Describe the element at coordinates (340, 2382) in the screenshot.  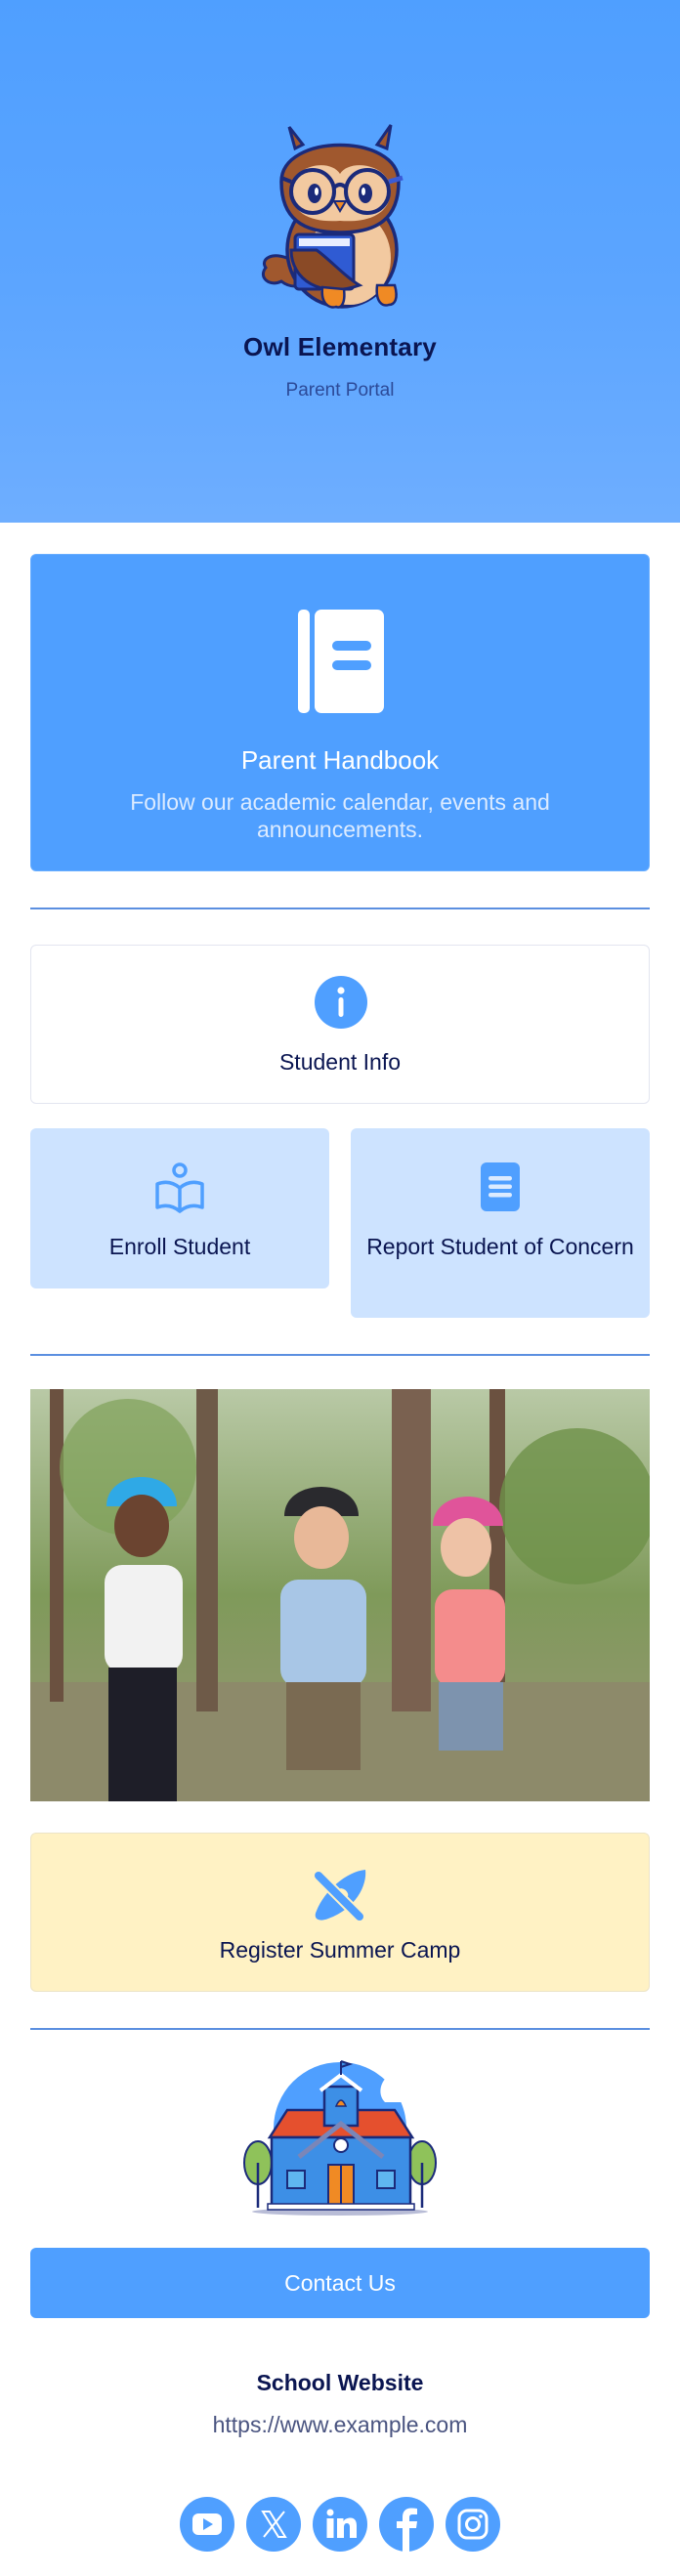
I see `school-website-title: School Website` at that location.